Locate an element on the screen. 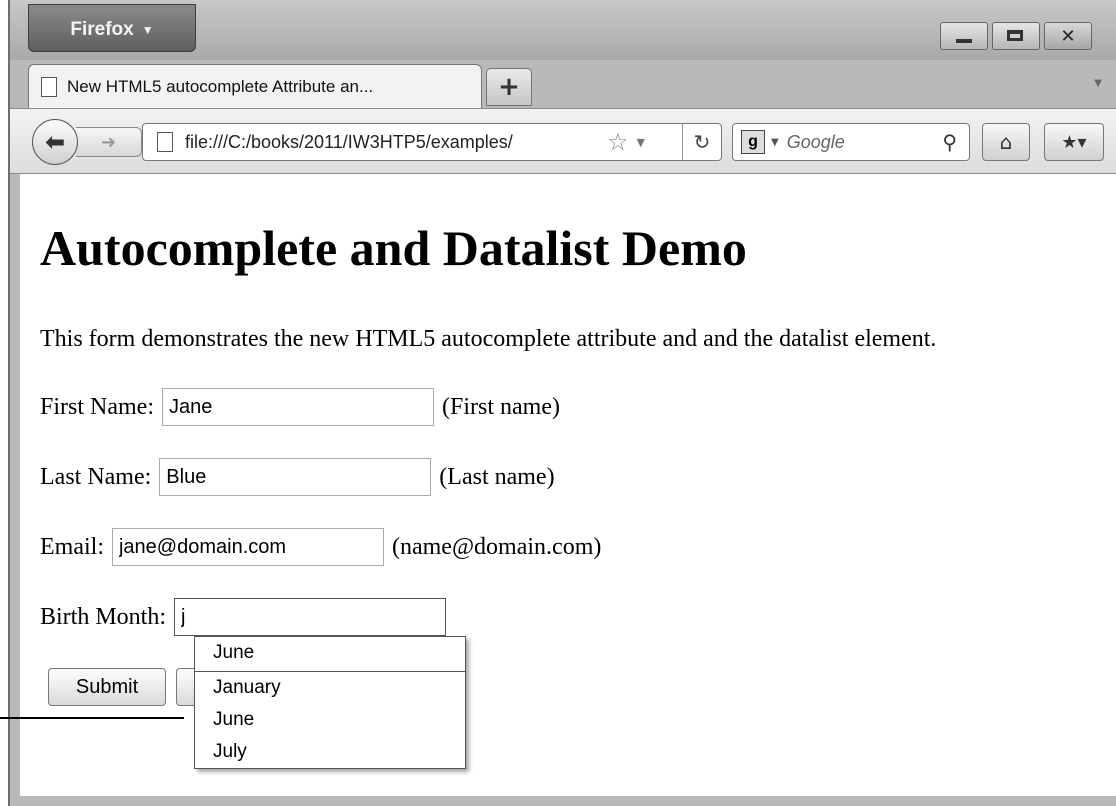  forward-arrow-icon: ➜ is located at coordinates (108, 142).